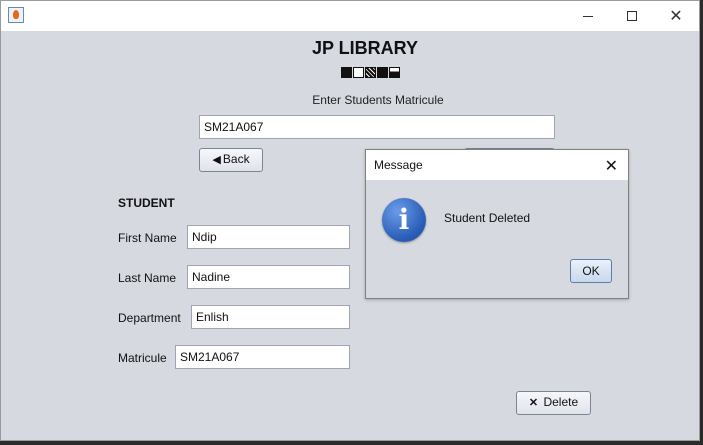  Describe the element at coordinates (533, 403) in the screenshot. I see `x-icon: ✕` at that location.